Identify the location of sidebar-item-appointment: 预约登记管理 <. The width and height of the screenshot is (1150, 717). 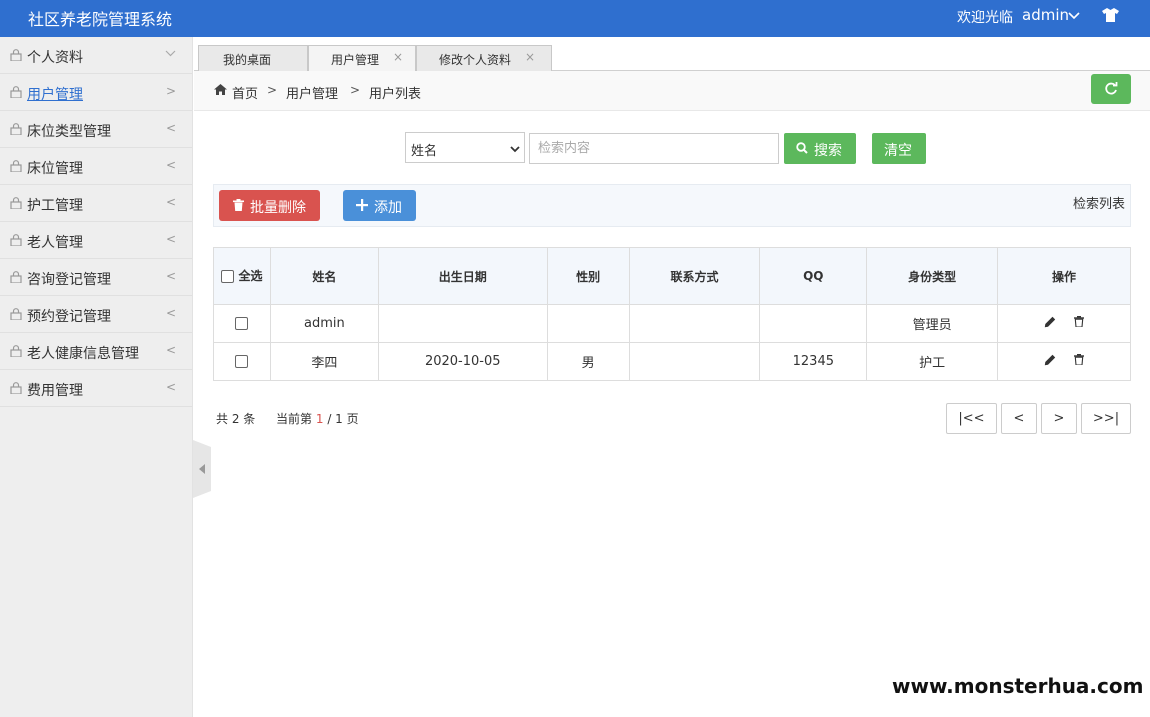
(96, 314).